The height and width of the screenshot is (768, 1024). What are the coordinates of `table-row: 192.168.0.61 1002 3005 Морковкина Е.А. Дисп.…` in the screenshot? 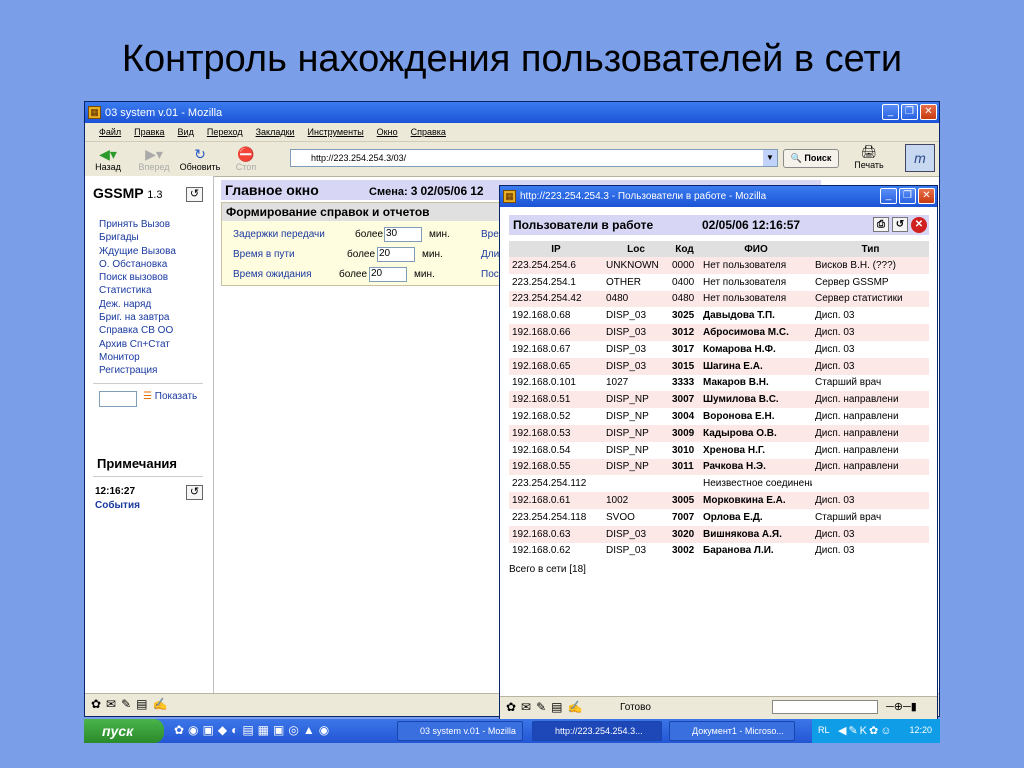 It's located at (719, 500).